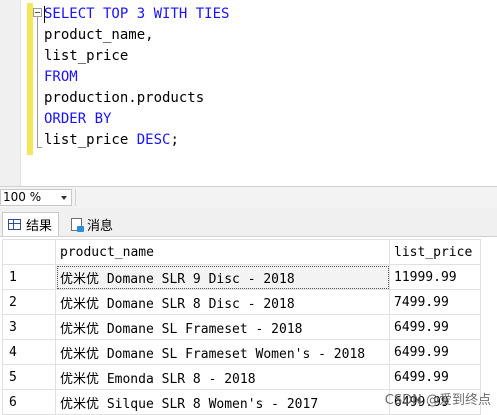 The width and height of the screenshot is (497, 415). I want to click on row-number: 1, so click(29, 277).